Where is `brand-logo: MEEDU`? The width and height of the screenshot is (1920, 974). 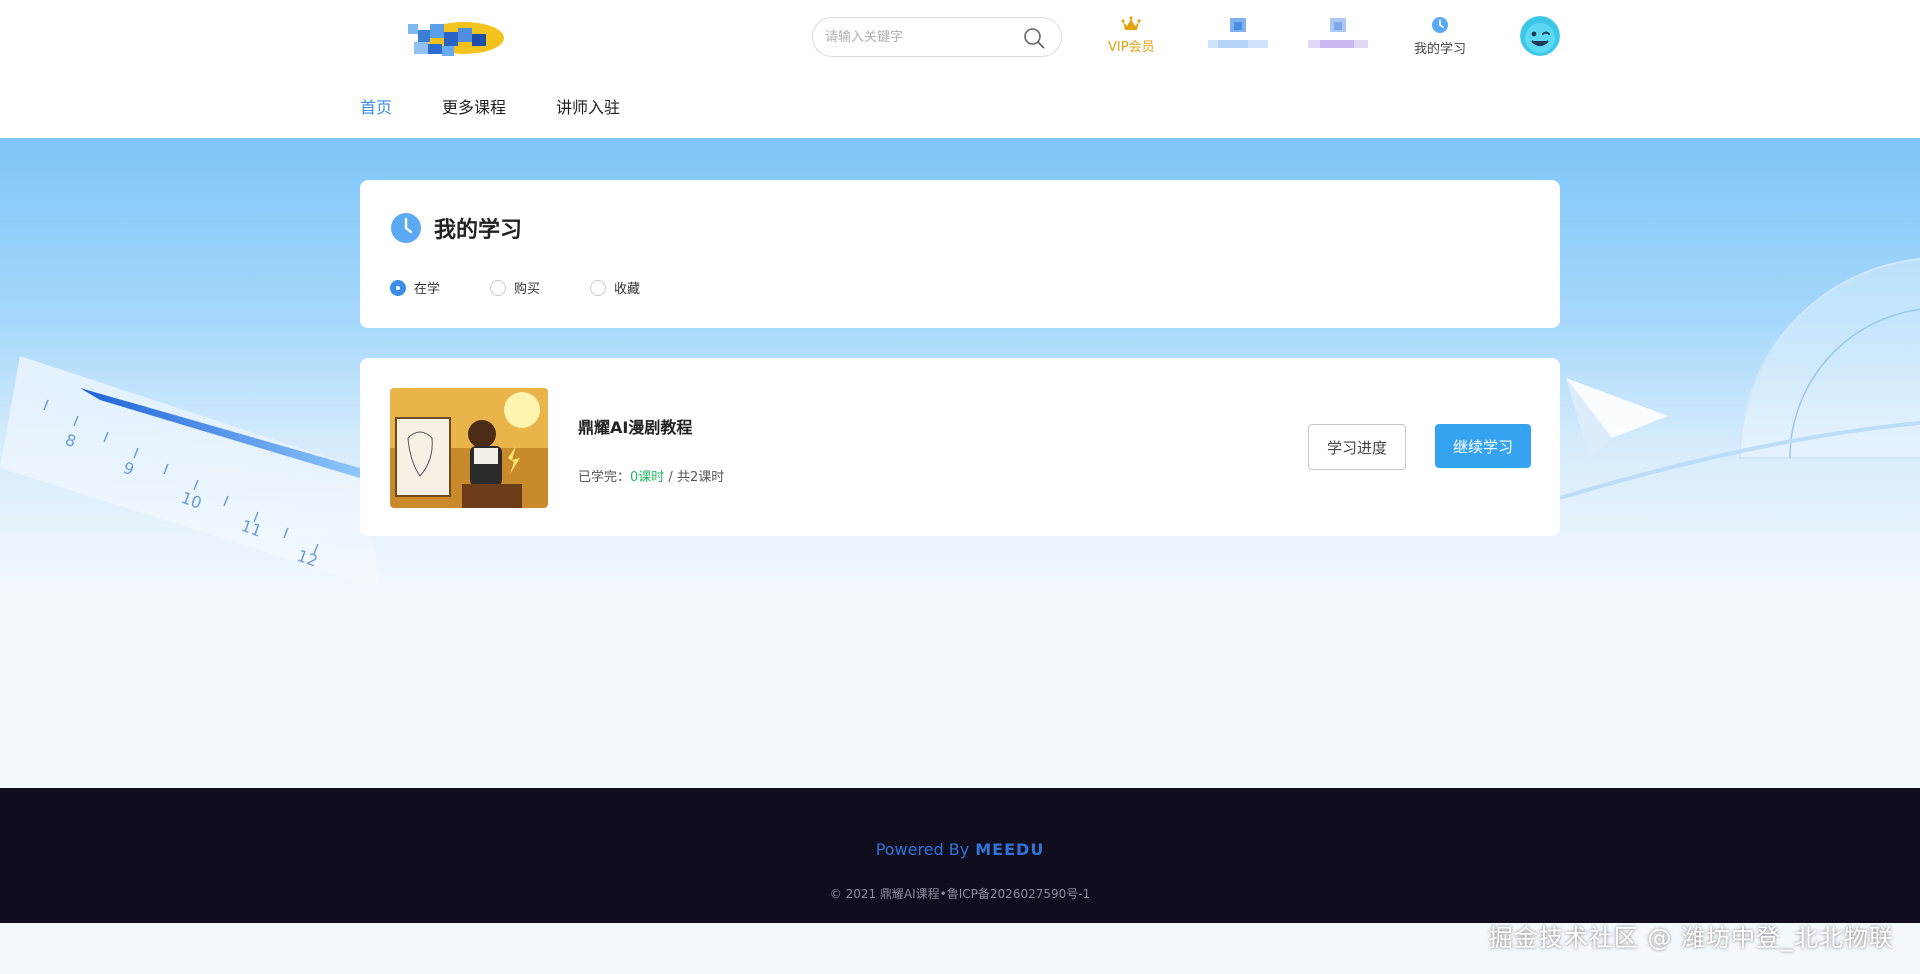
brand-logo: MEEDU is located at coordinates (1009, 849).